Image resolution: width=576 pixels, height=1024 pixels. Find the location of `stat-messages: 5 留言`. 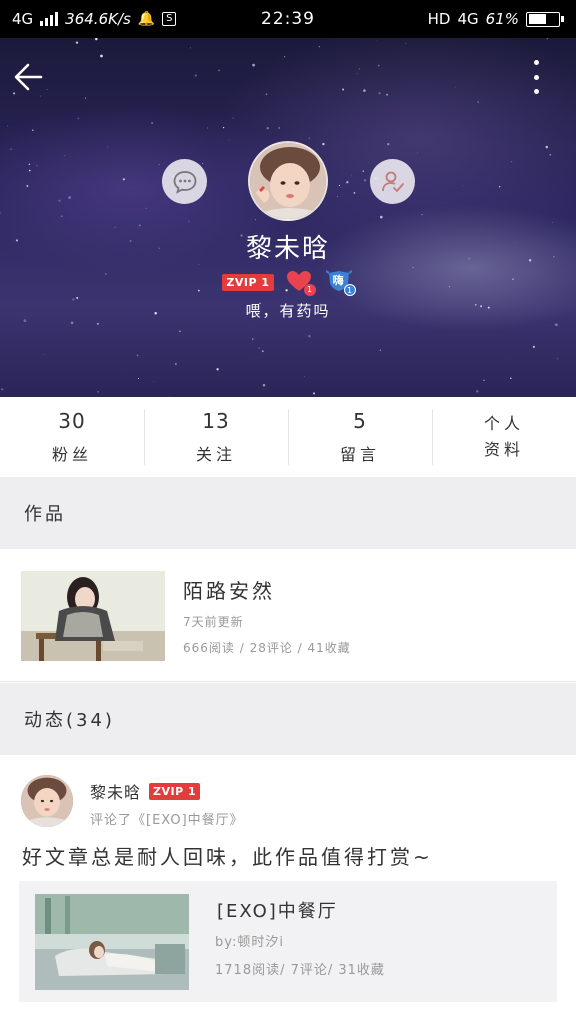

stat-messages: 5 留言 is located at coordinates (360, 437).